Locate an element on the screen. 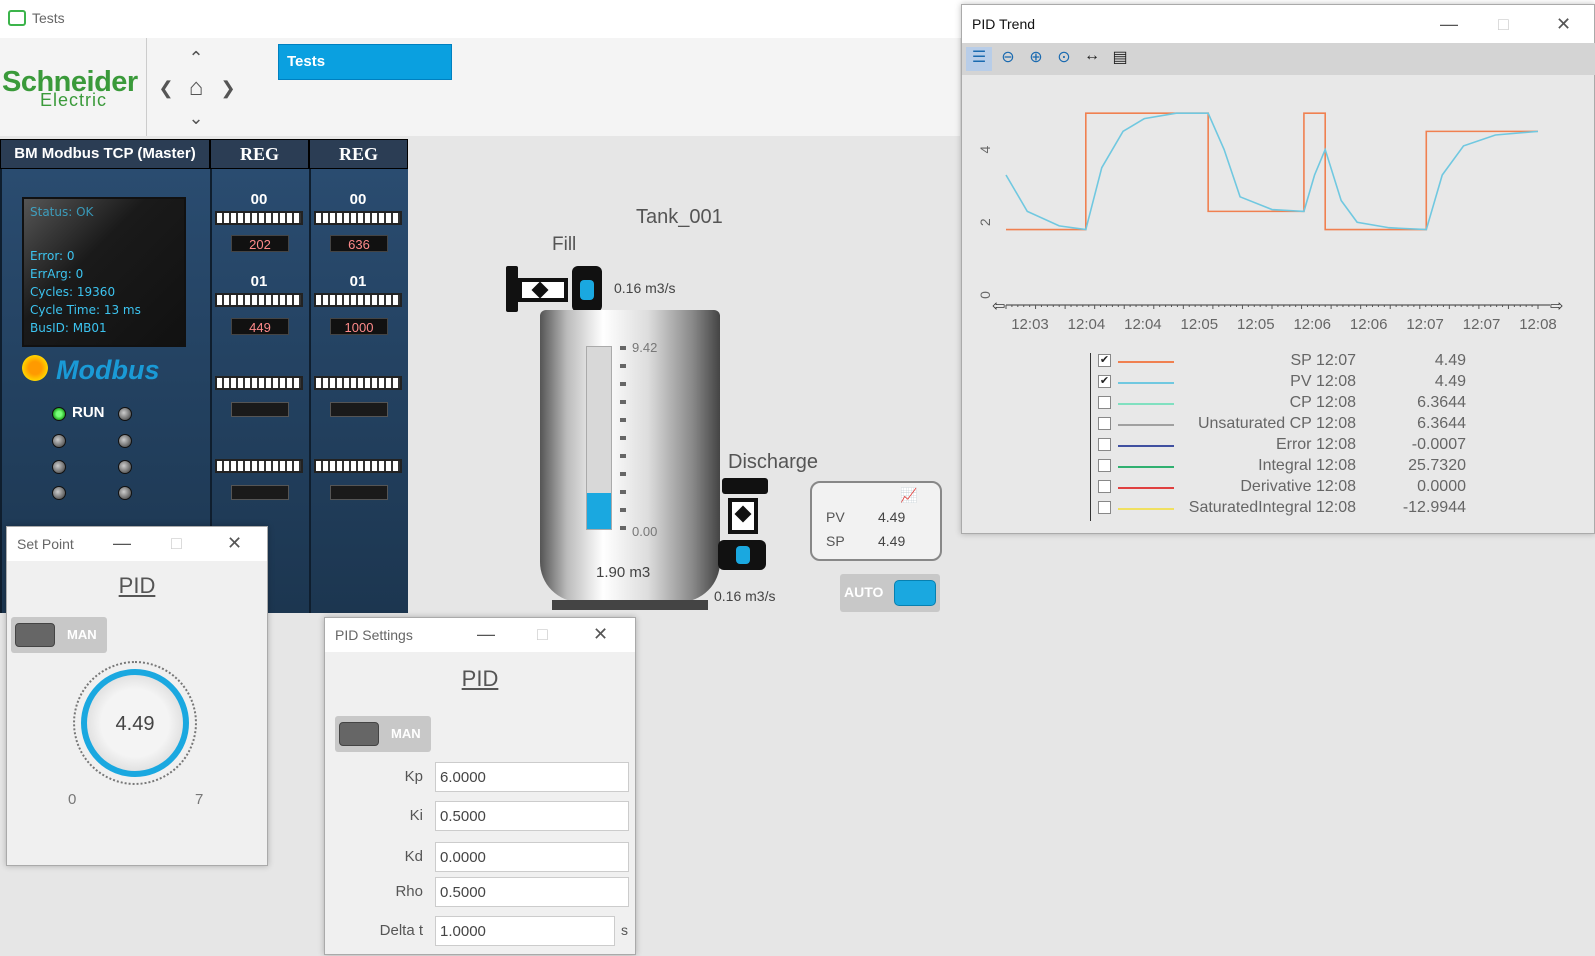 The width and height of the screenshot is (1595, 956). discharge-flow: 0.16 m3/s is located at coordinates (745, 596).